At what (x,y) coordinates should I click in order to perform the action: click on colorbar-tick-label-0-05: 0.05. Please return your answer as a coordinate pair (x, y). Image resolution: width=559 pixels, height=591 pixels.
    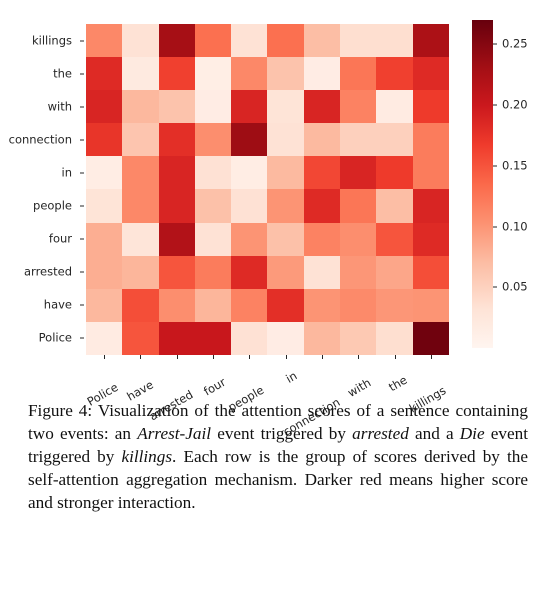
    Looking at the image, I should click on (515, 286).